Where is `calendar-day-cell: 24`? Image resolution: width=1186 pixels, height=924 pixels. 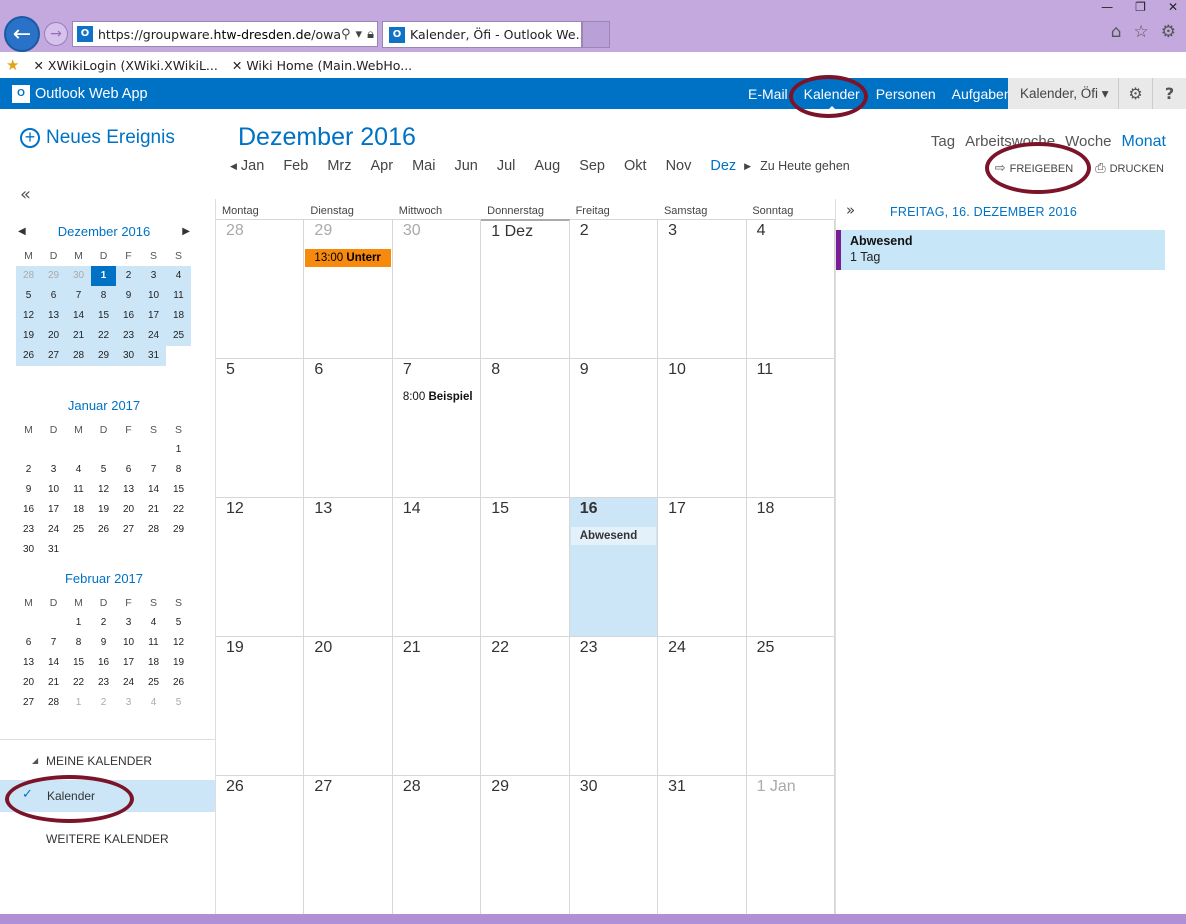 calendar-day-cell: 24 is located at coordinates (702, 705).